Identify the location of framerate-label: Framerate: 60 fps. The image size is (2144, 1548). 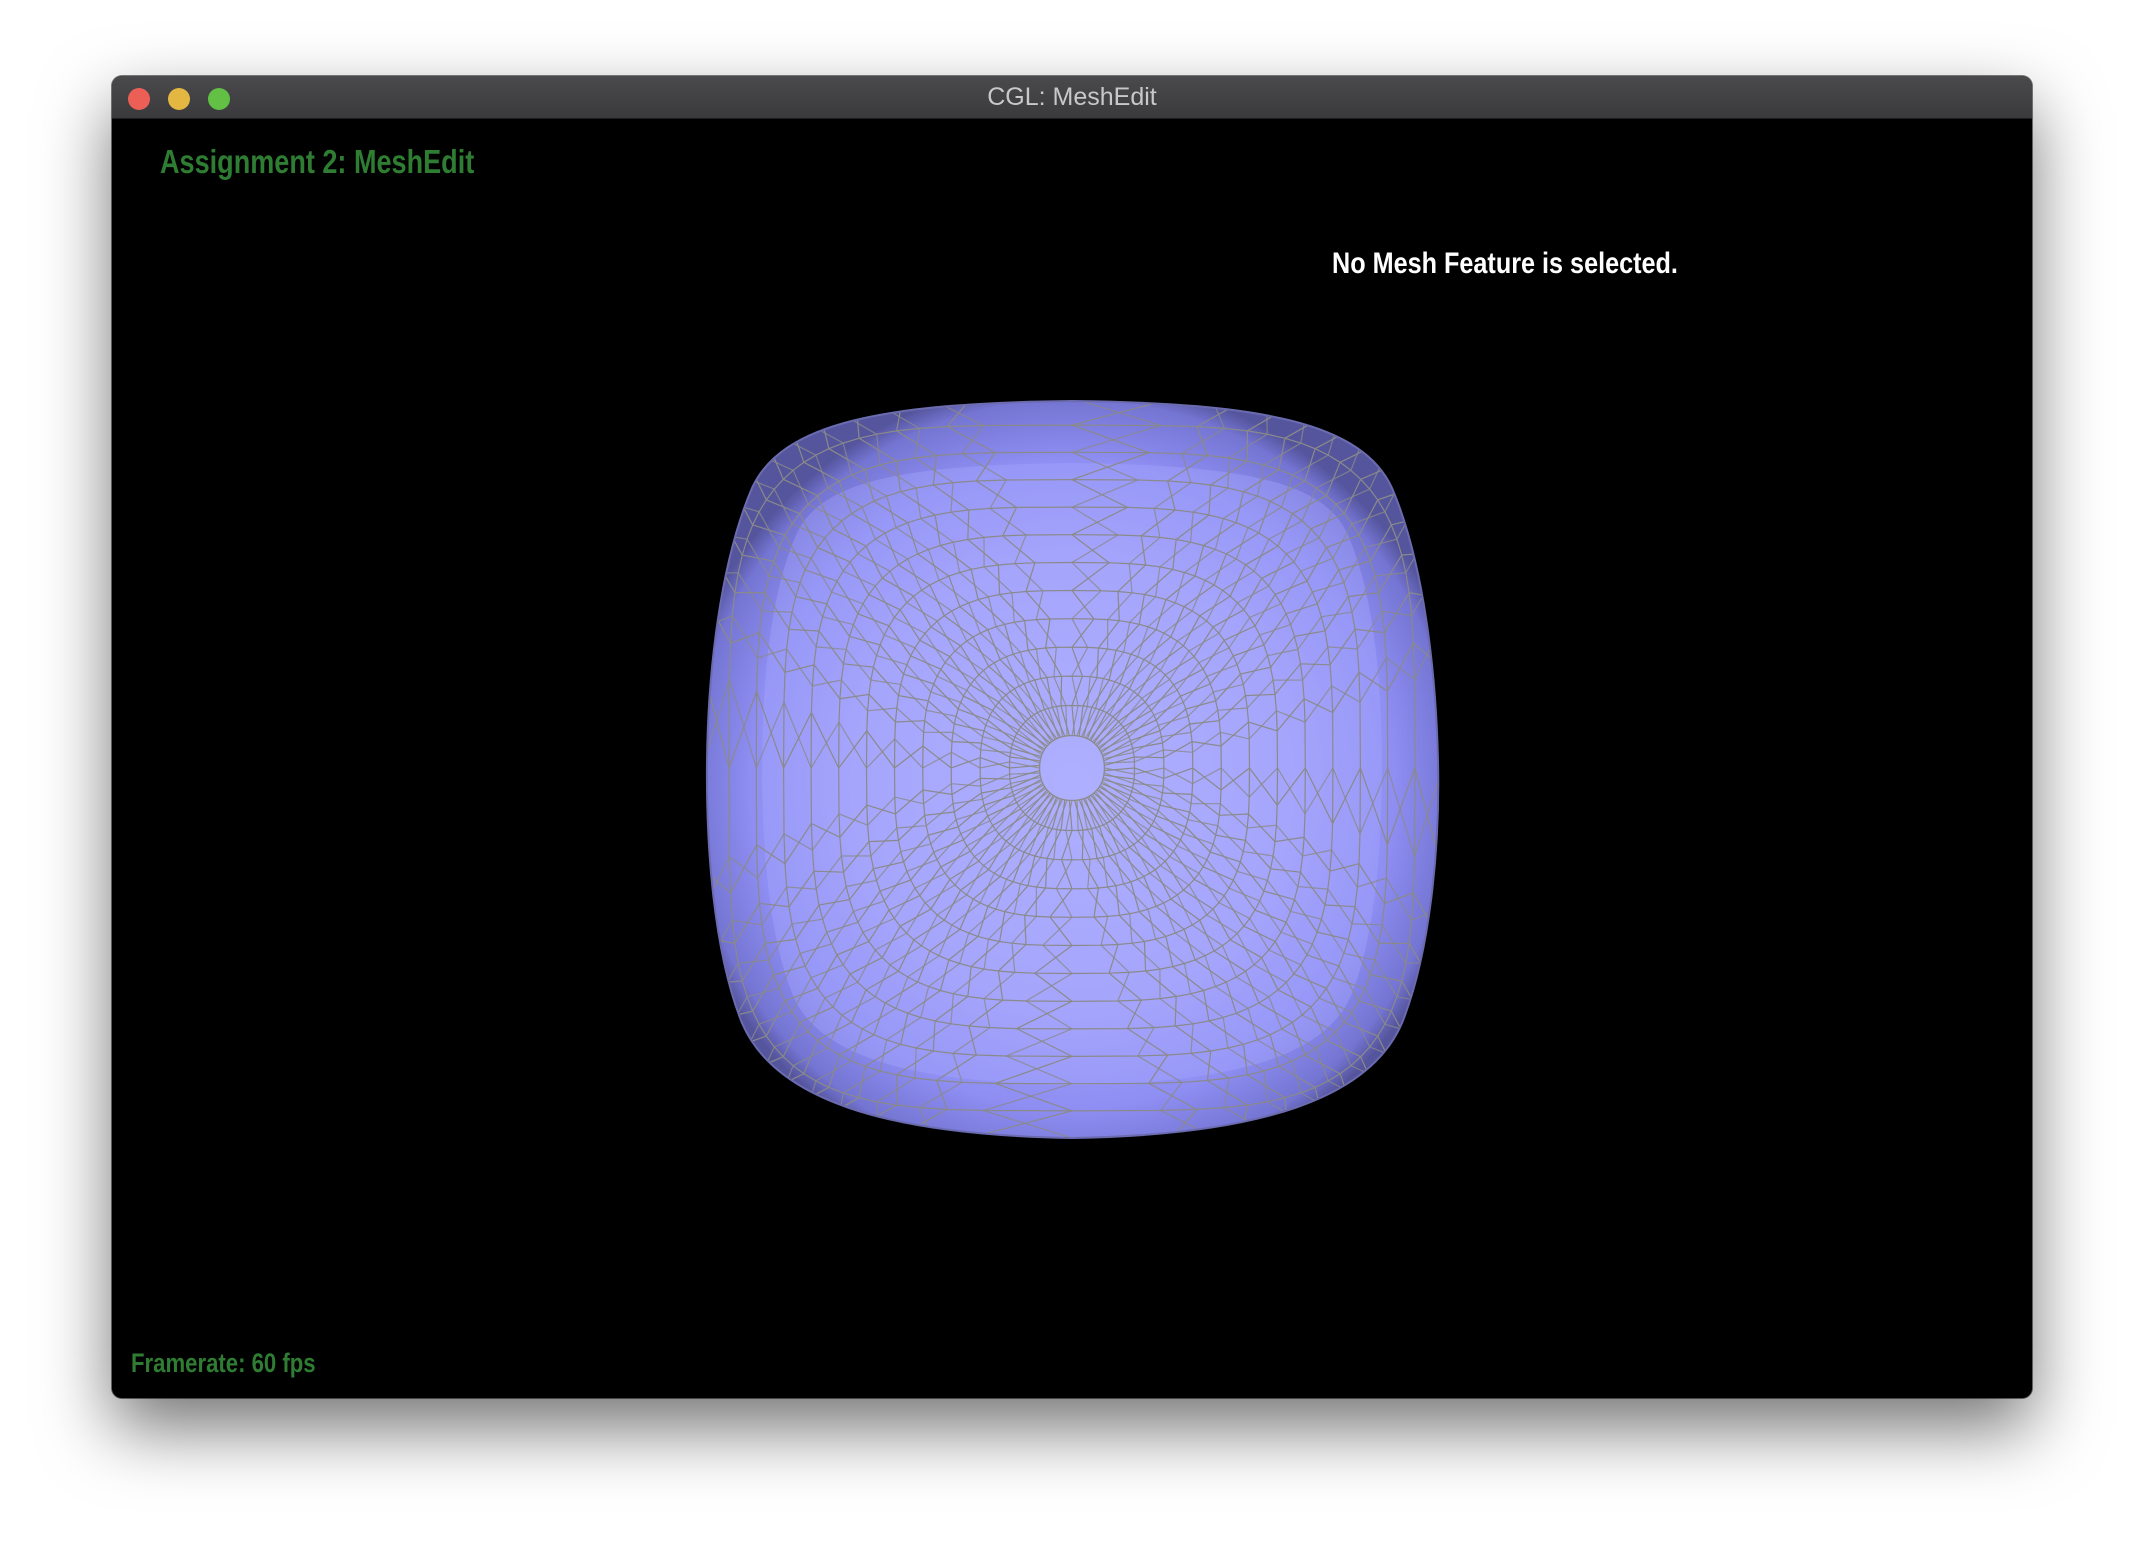
(223, 1363).